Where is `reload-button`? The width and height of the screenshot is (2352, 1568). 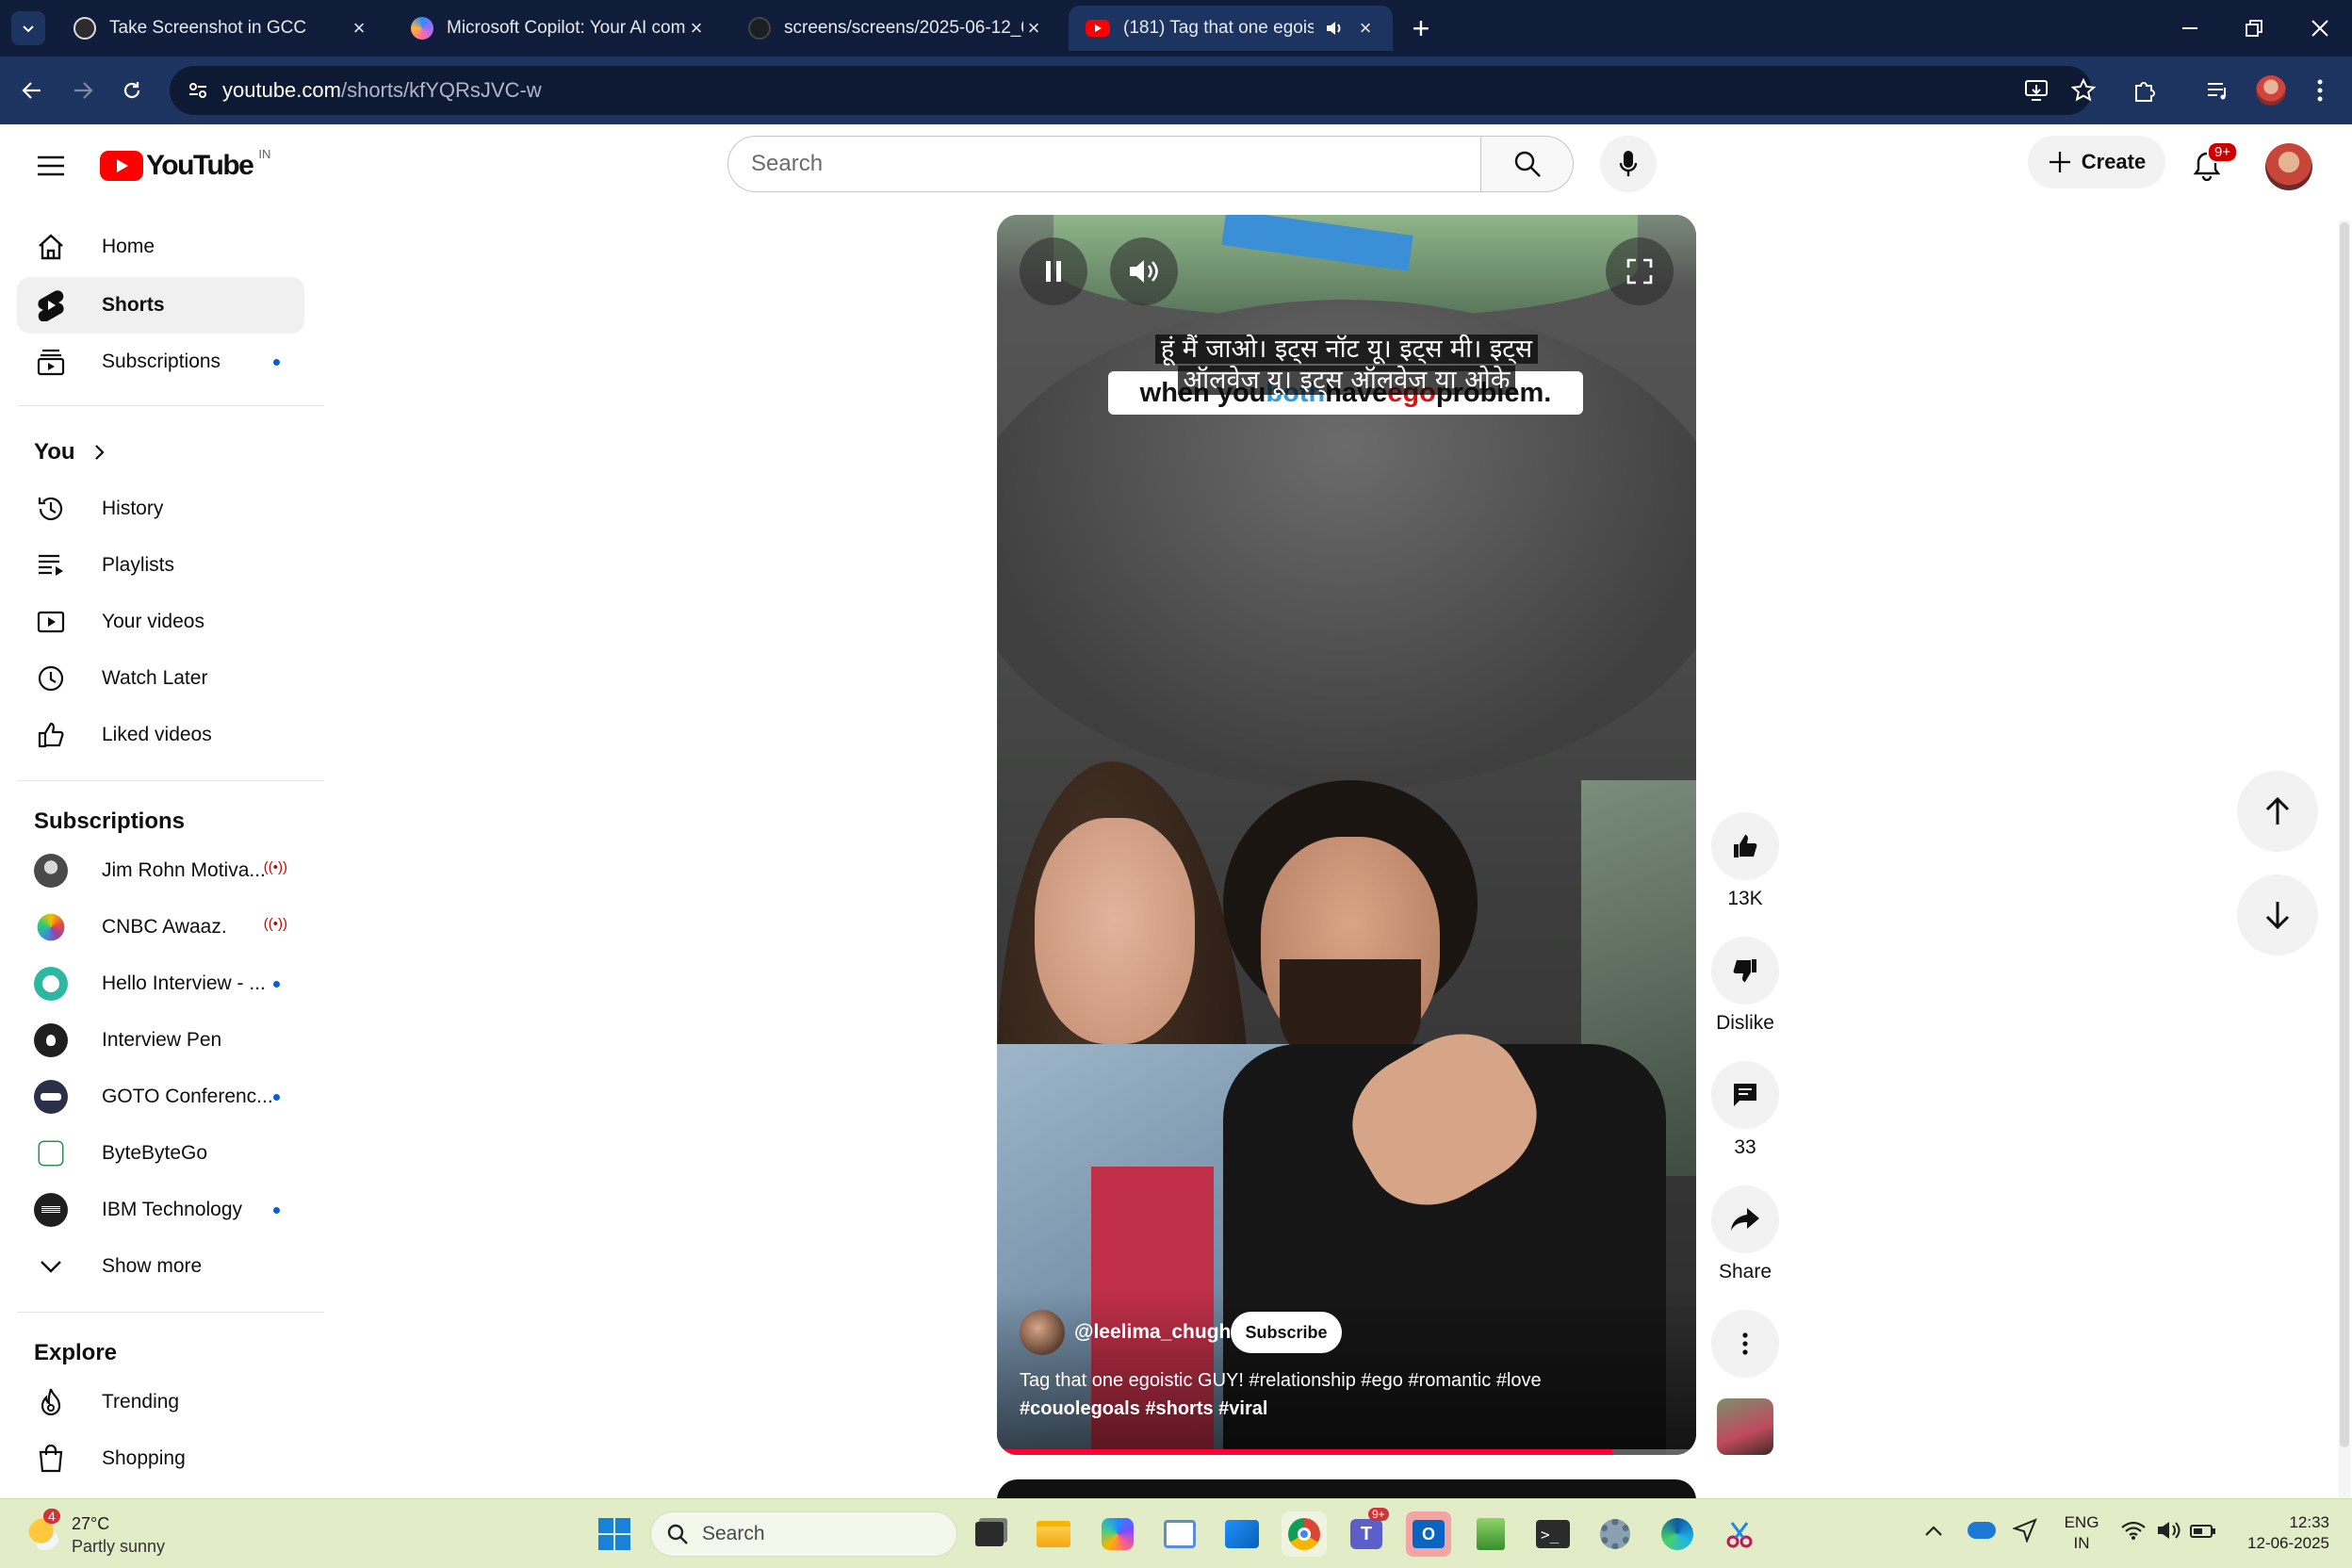 reload-button is located at coordinates (132, 90).